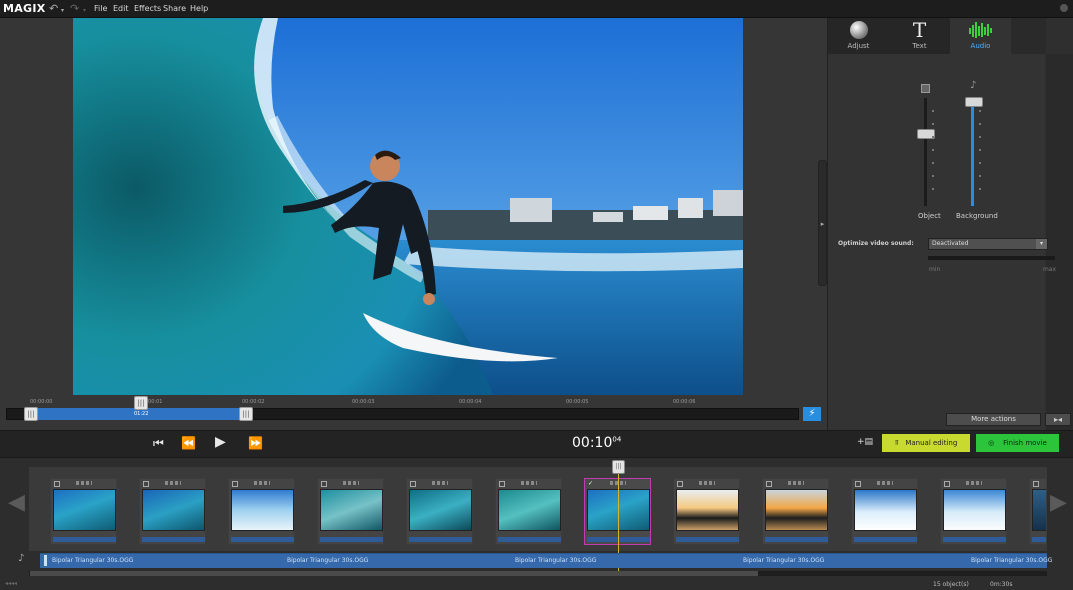 Image resolution: width=1073 pixels, height=590 pixels. I want to click on fast-forward-icon: ⏩, so click(255, 443).